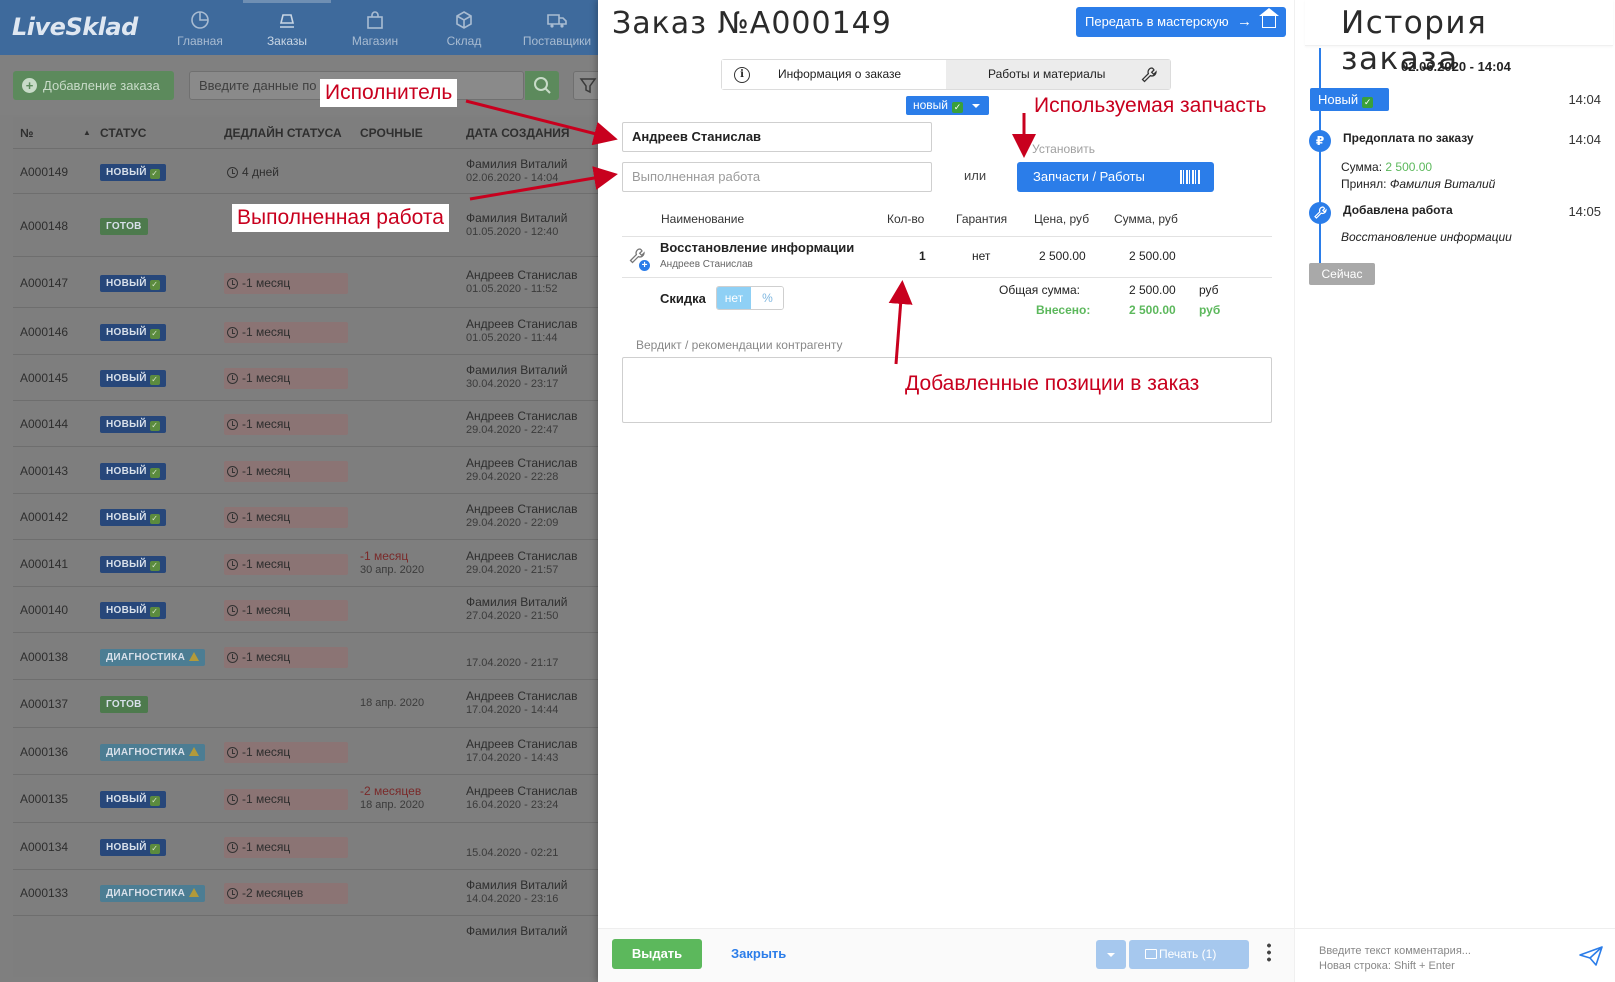 The image size is (1615, 982). Describe the element at coordinates (305, 845) in the screenshot. I see `table-row: A000134 НОВЫЙ ✓ -1 месяц 15.04.2020 - 02:21` at that location.